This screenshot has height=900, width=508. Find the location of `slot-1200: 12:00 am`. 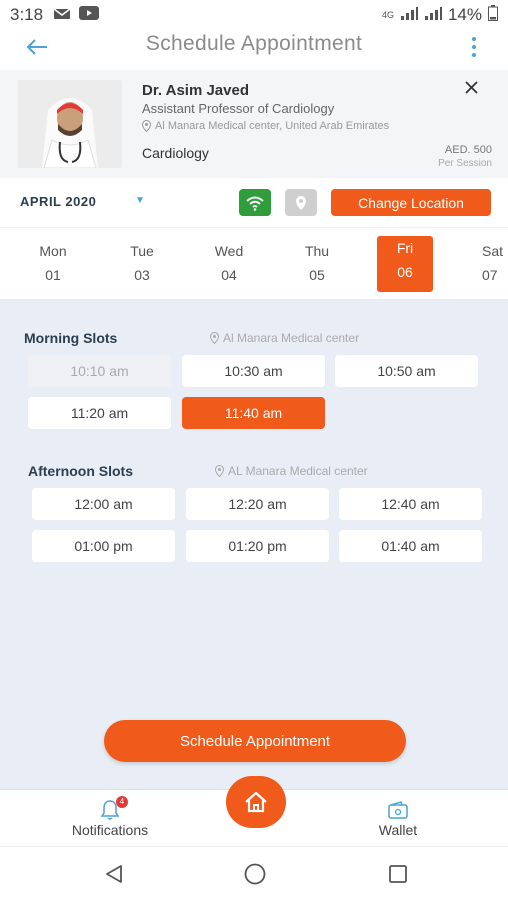

slot-1200: 12:00 am is located at coordinates (103, 504).